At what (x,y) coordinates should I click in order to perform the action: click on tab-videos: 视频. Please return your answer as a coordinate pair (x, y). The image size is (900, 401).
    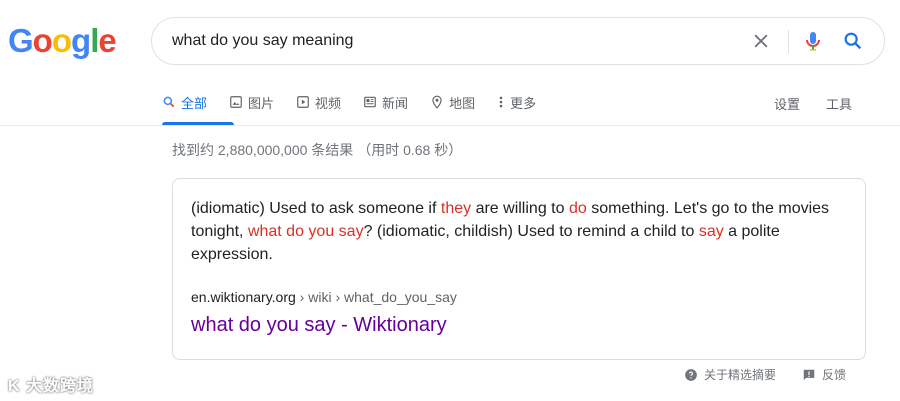
    Looking at the image, I should click on (318, 102).